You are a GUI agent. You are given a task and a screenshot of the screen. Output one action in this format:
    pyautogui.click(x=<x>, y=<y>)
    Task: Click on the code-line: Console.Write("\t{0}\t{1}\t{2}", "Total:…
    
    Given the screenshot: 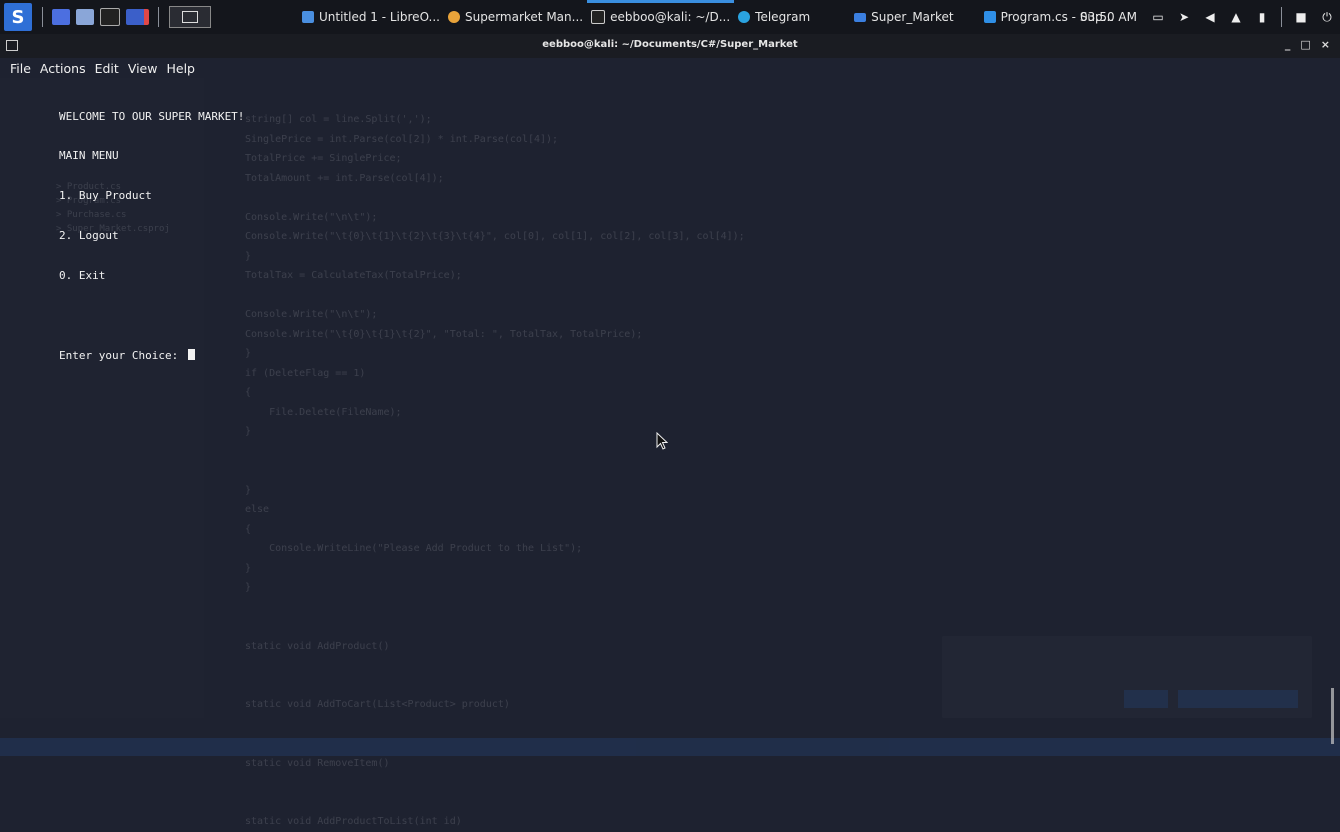 What is the action you would take?
    pyautogui.click(x=444, y=334)
    